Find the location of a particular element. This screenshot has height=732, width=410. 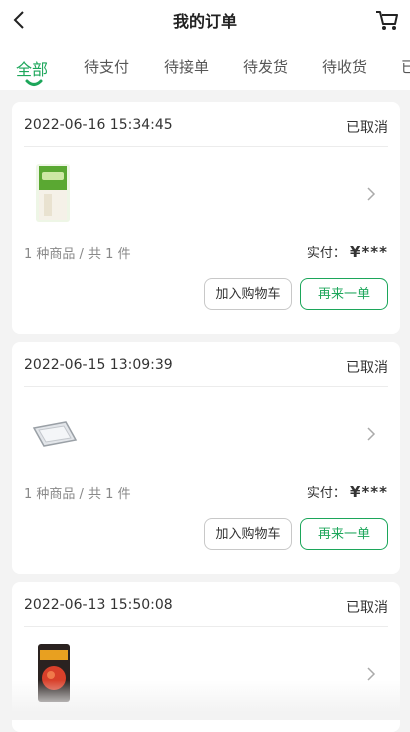

tab-more: 已 is located at coordinates (405, 66).